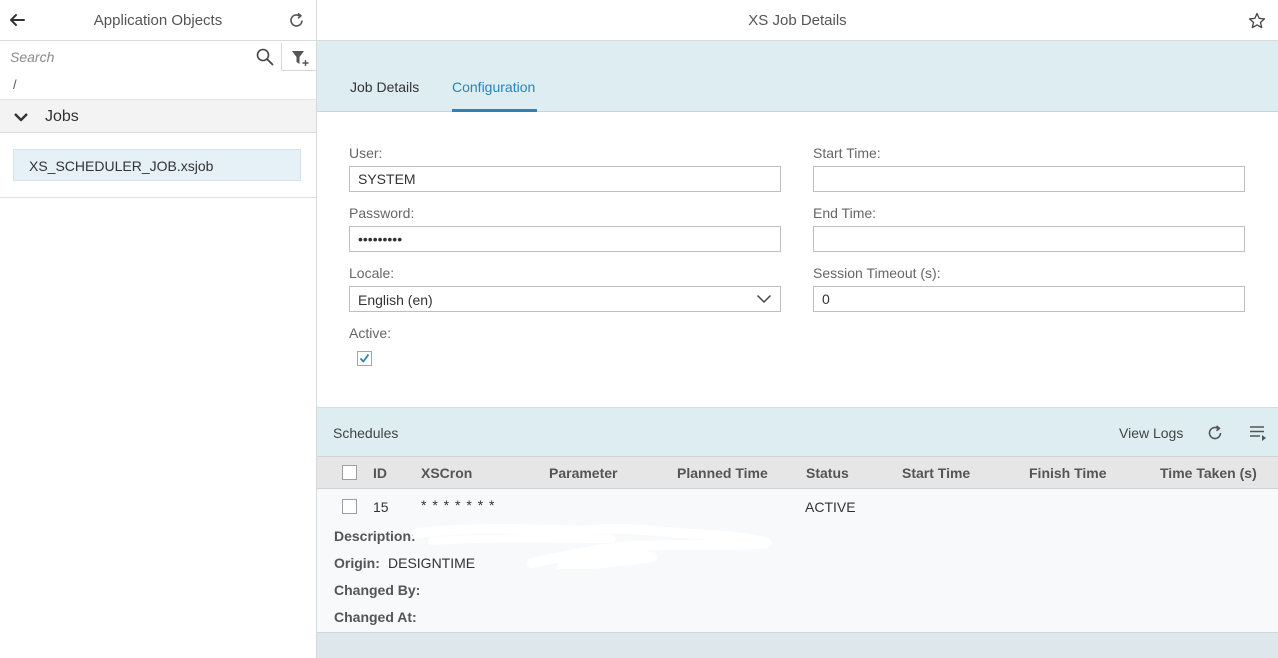 The width and height of the screenshot is (1278, 658). I want to click on page-title: XS Job Details, so click(797, 20).